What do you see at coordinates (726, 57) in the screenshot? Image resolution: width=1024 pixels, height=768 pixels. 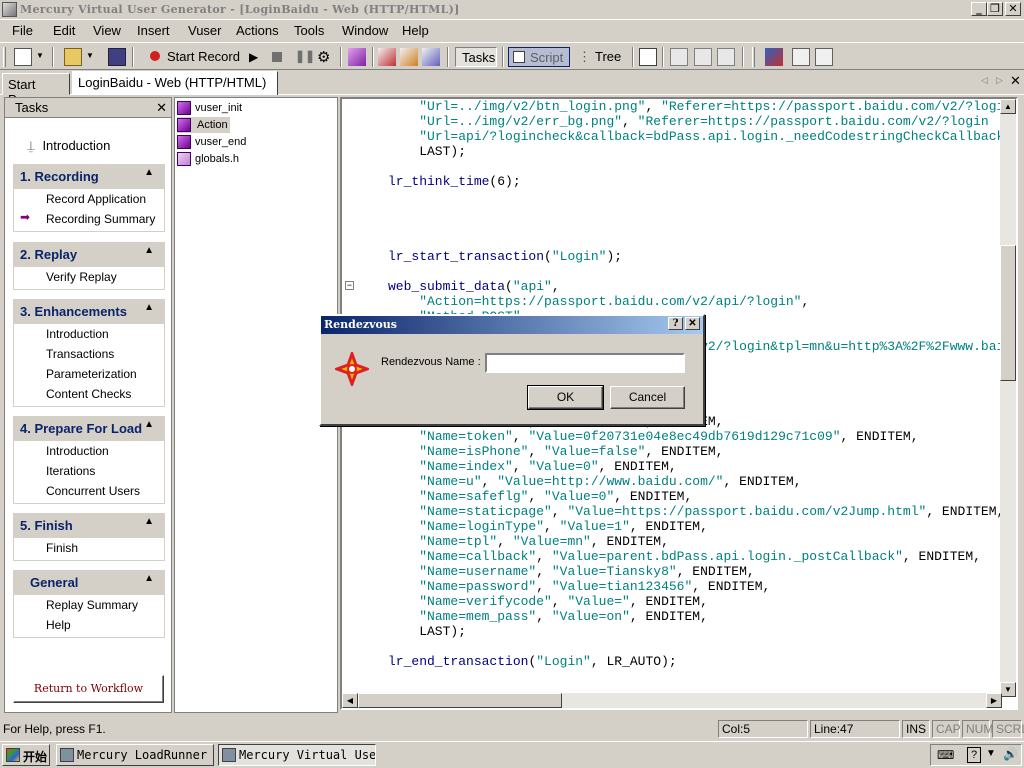 I see `header-view-icon` at bounding box center [726, 57].